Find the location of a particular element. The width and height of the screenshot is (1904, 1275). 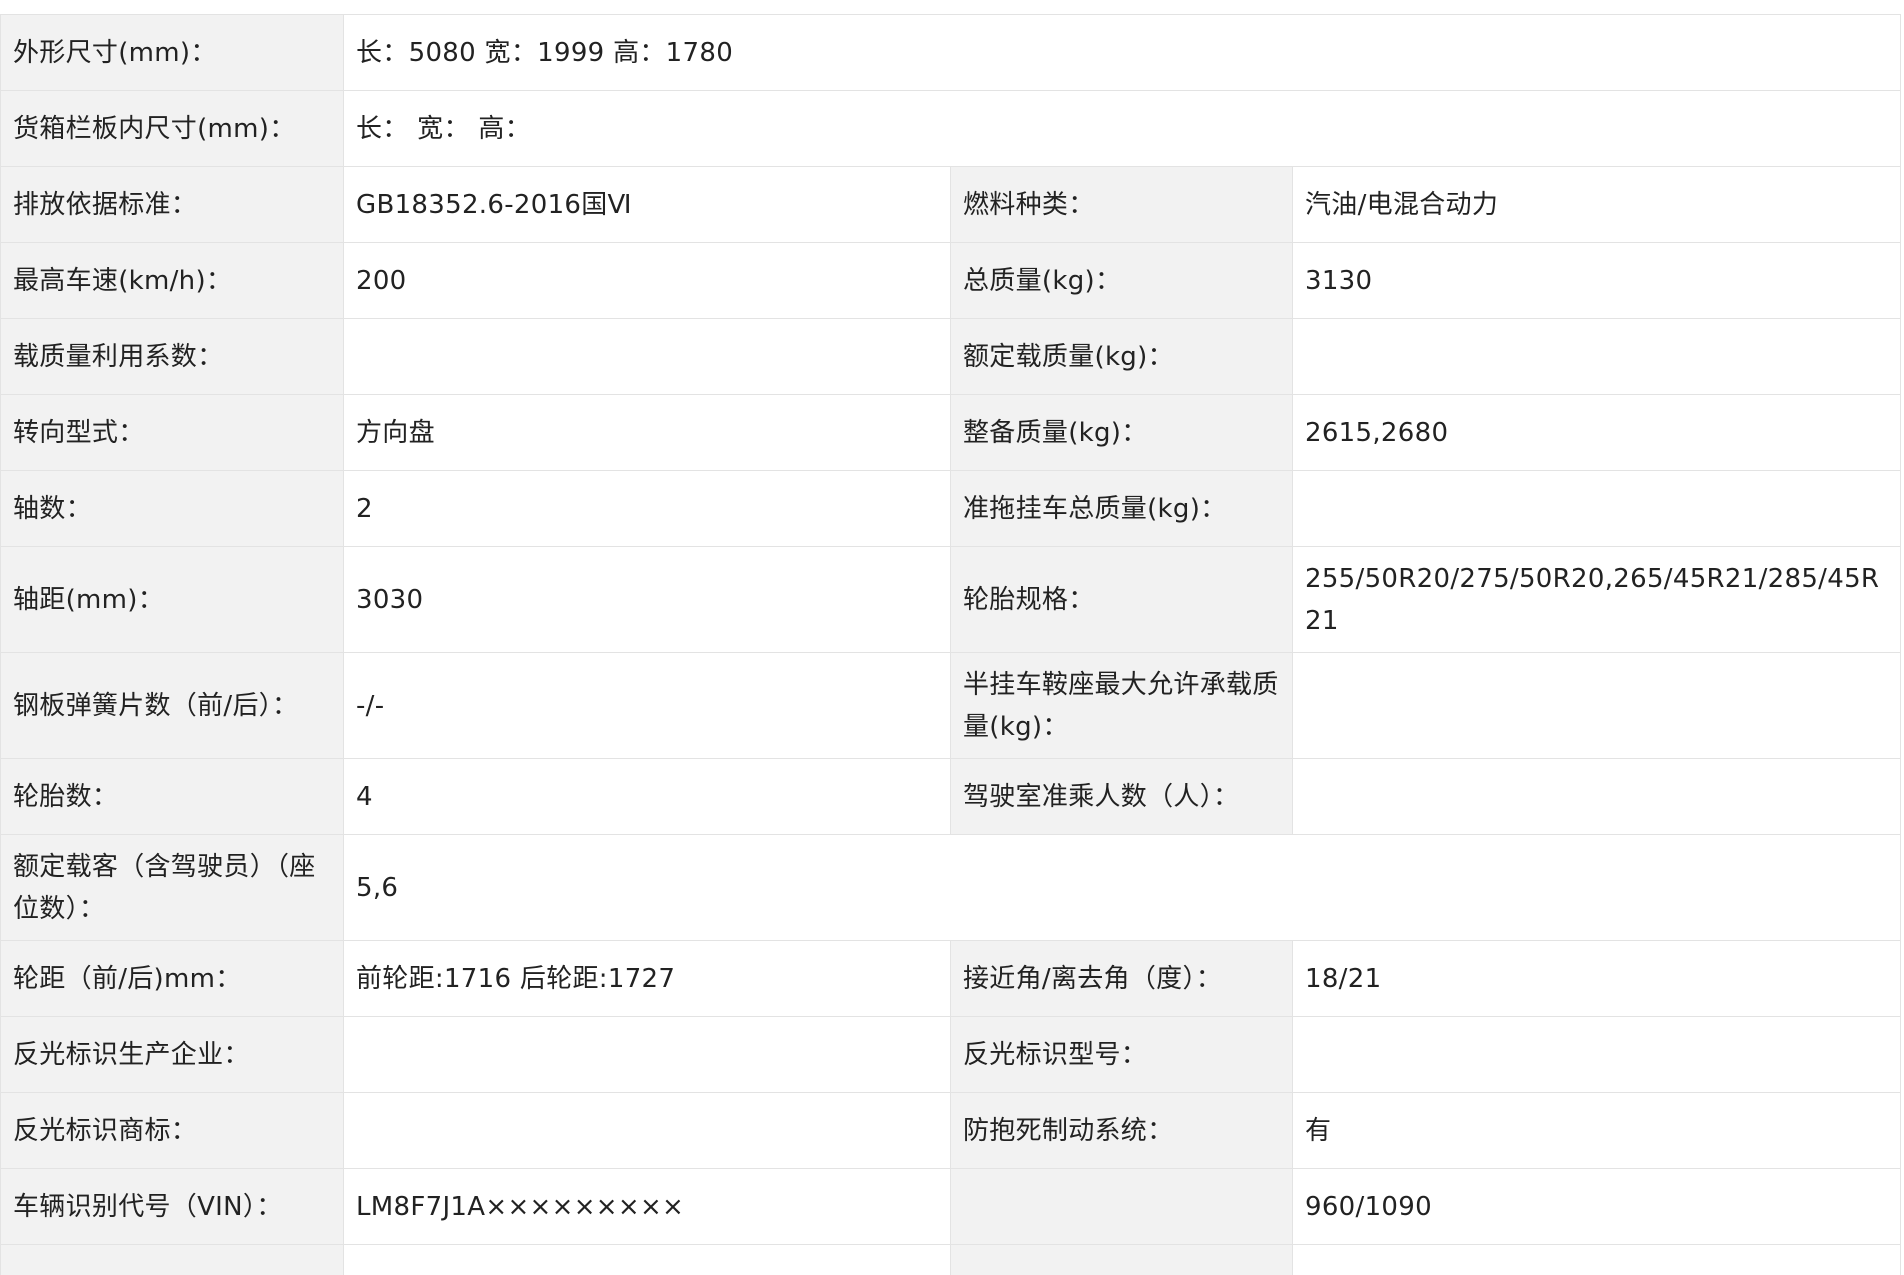

spec-value: 2615,2680 is located at coordinates (1597, 433).